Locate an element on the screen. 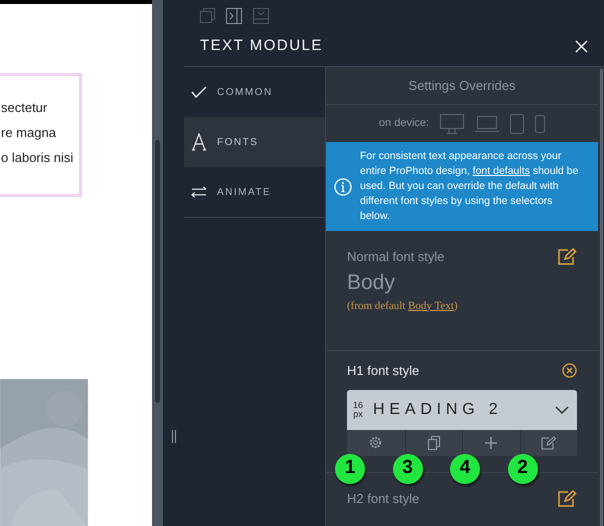 The height and width of the screenshot is (526, 604). nav-tab: COMMON is located at coordinates (254, 92).